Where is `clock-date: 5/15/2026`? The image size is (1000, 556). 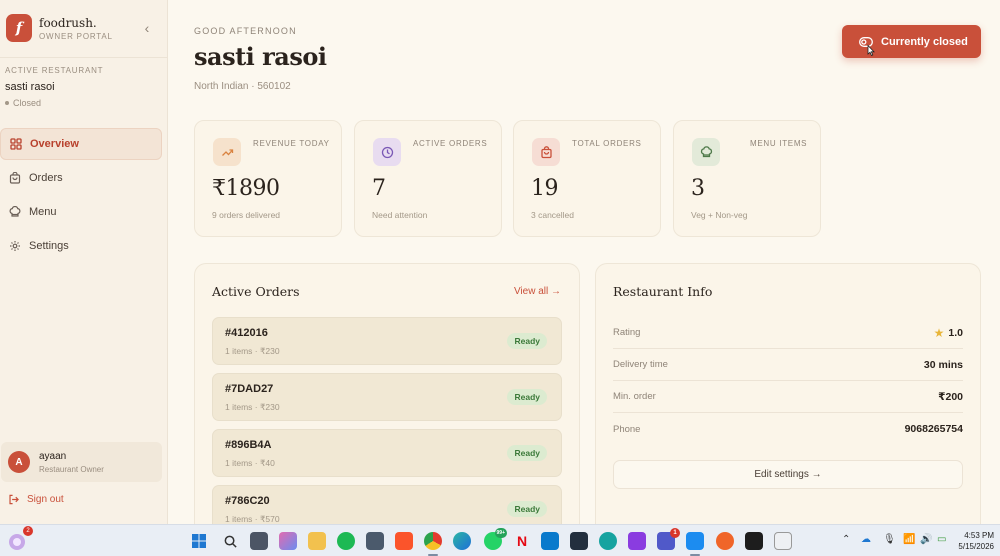
clock-date: 5/15/2026 is located at coordinates (976, 546).